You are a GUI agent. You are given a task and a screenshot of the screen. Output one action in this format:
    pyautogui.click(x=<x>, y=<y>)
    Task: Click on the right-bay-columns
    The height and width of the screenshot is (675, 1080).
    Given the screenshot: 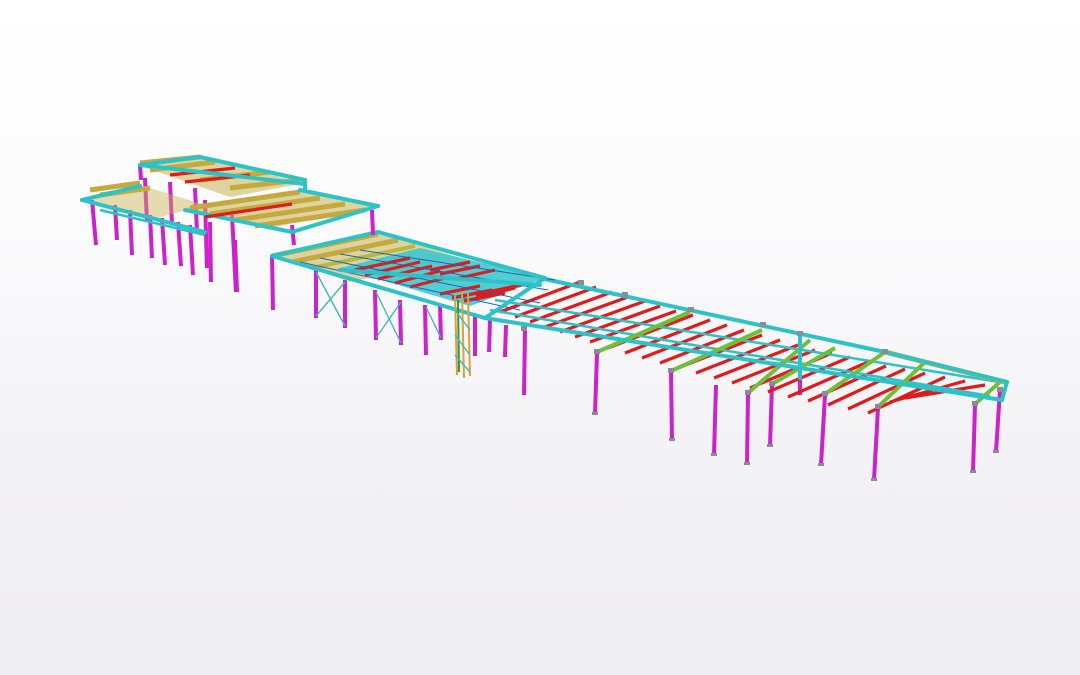 What is the action you would take?
    pyautogui.click(x=744, y=400)
    